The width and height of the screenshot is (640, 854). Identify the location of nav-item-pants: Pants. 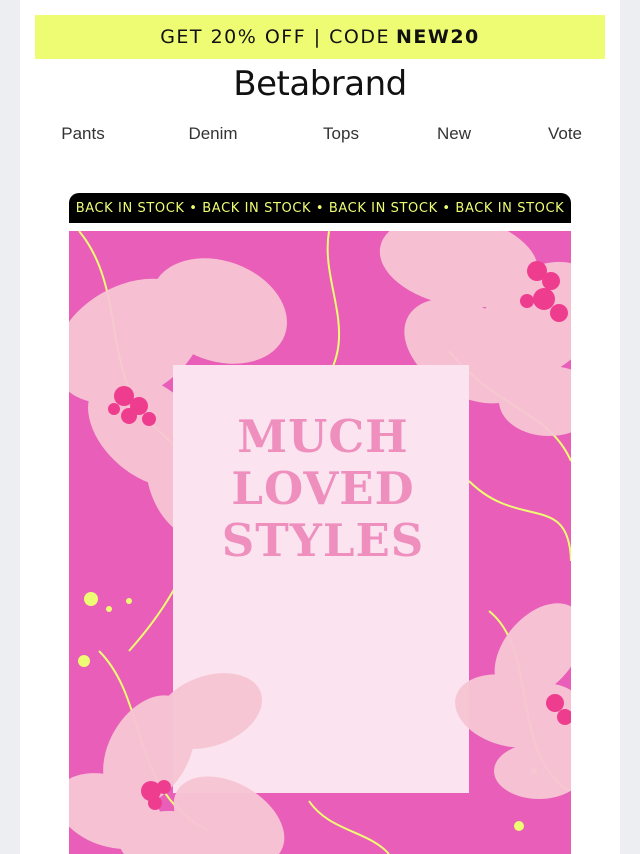
(82, 134).